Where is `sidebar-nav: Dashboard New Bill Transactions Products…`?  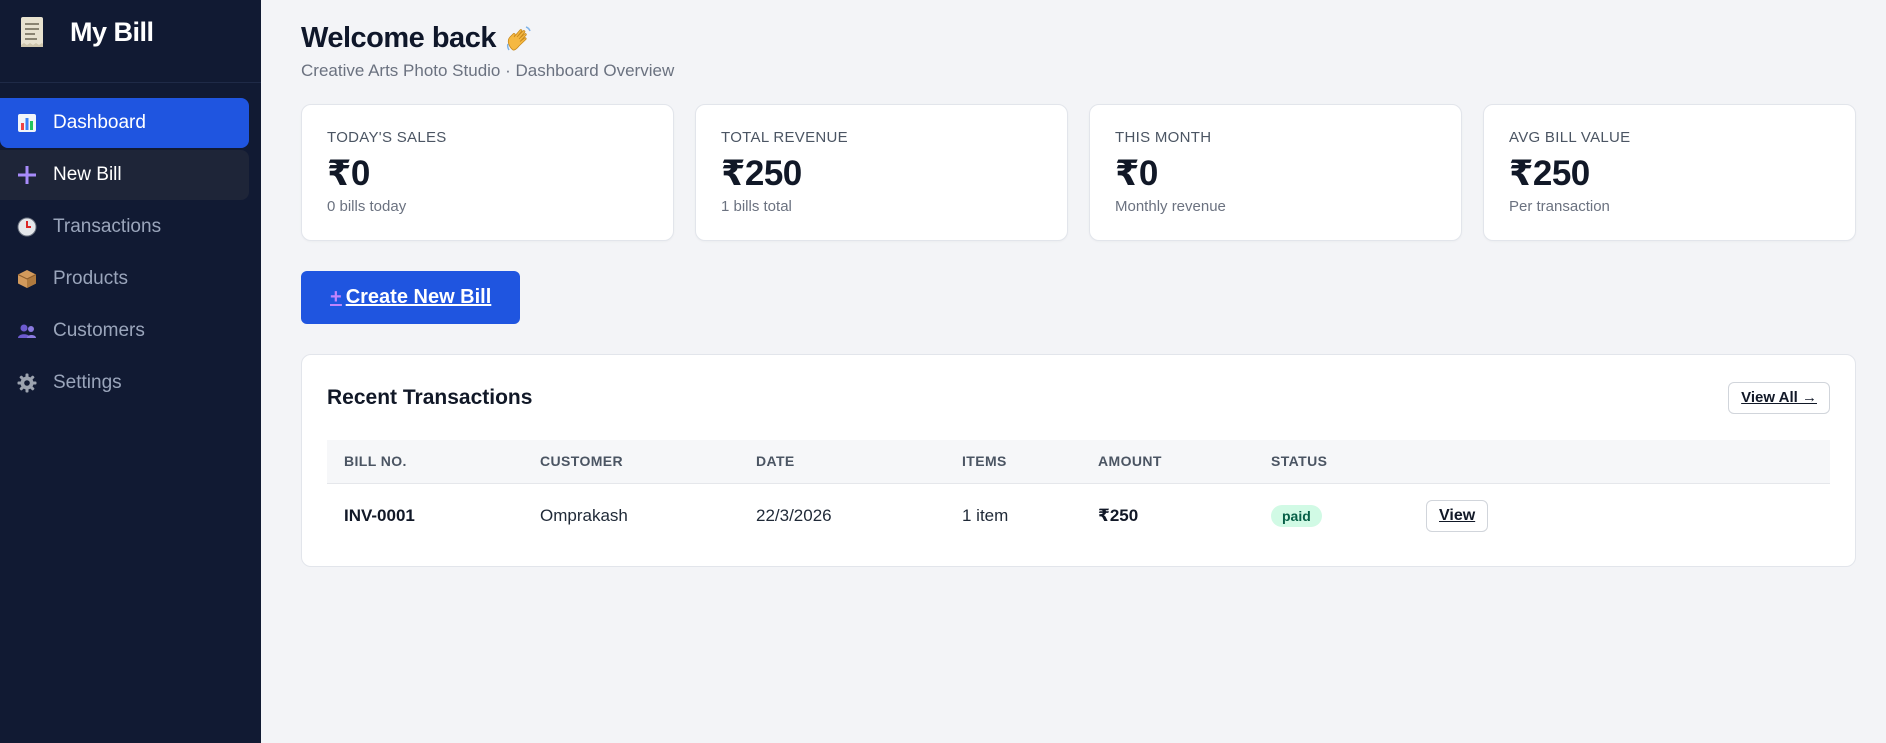
sidebar-nav: Dashboard New Bill Transactions Products… is located at coordinates (130, 245).